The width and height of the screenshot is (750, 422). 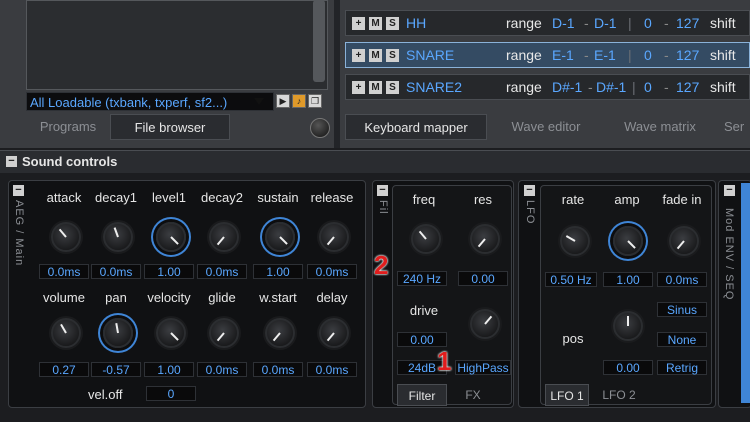 I want to click on tab-file-browser: File browser, so click(x=170, y=127).